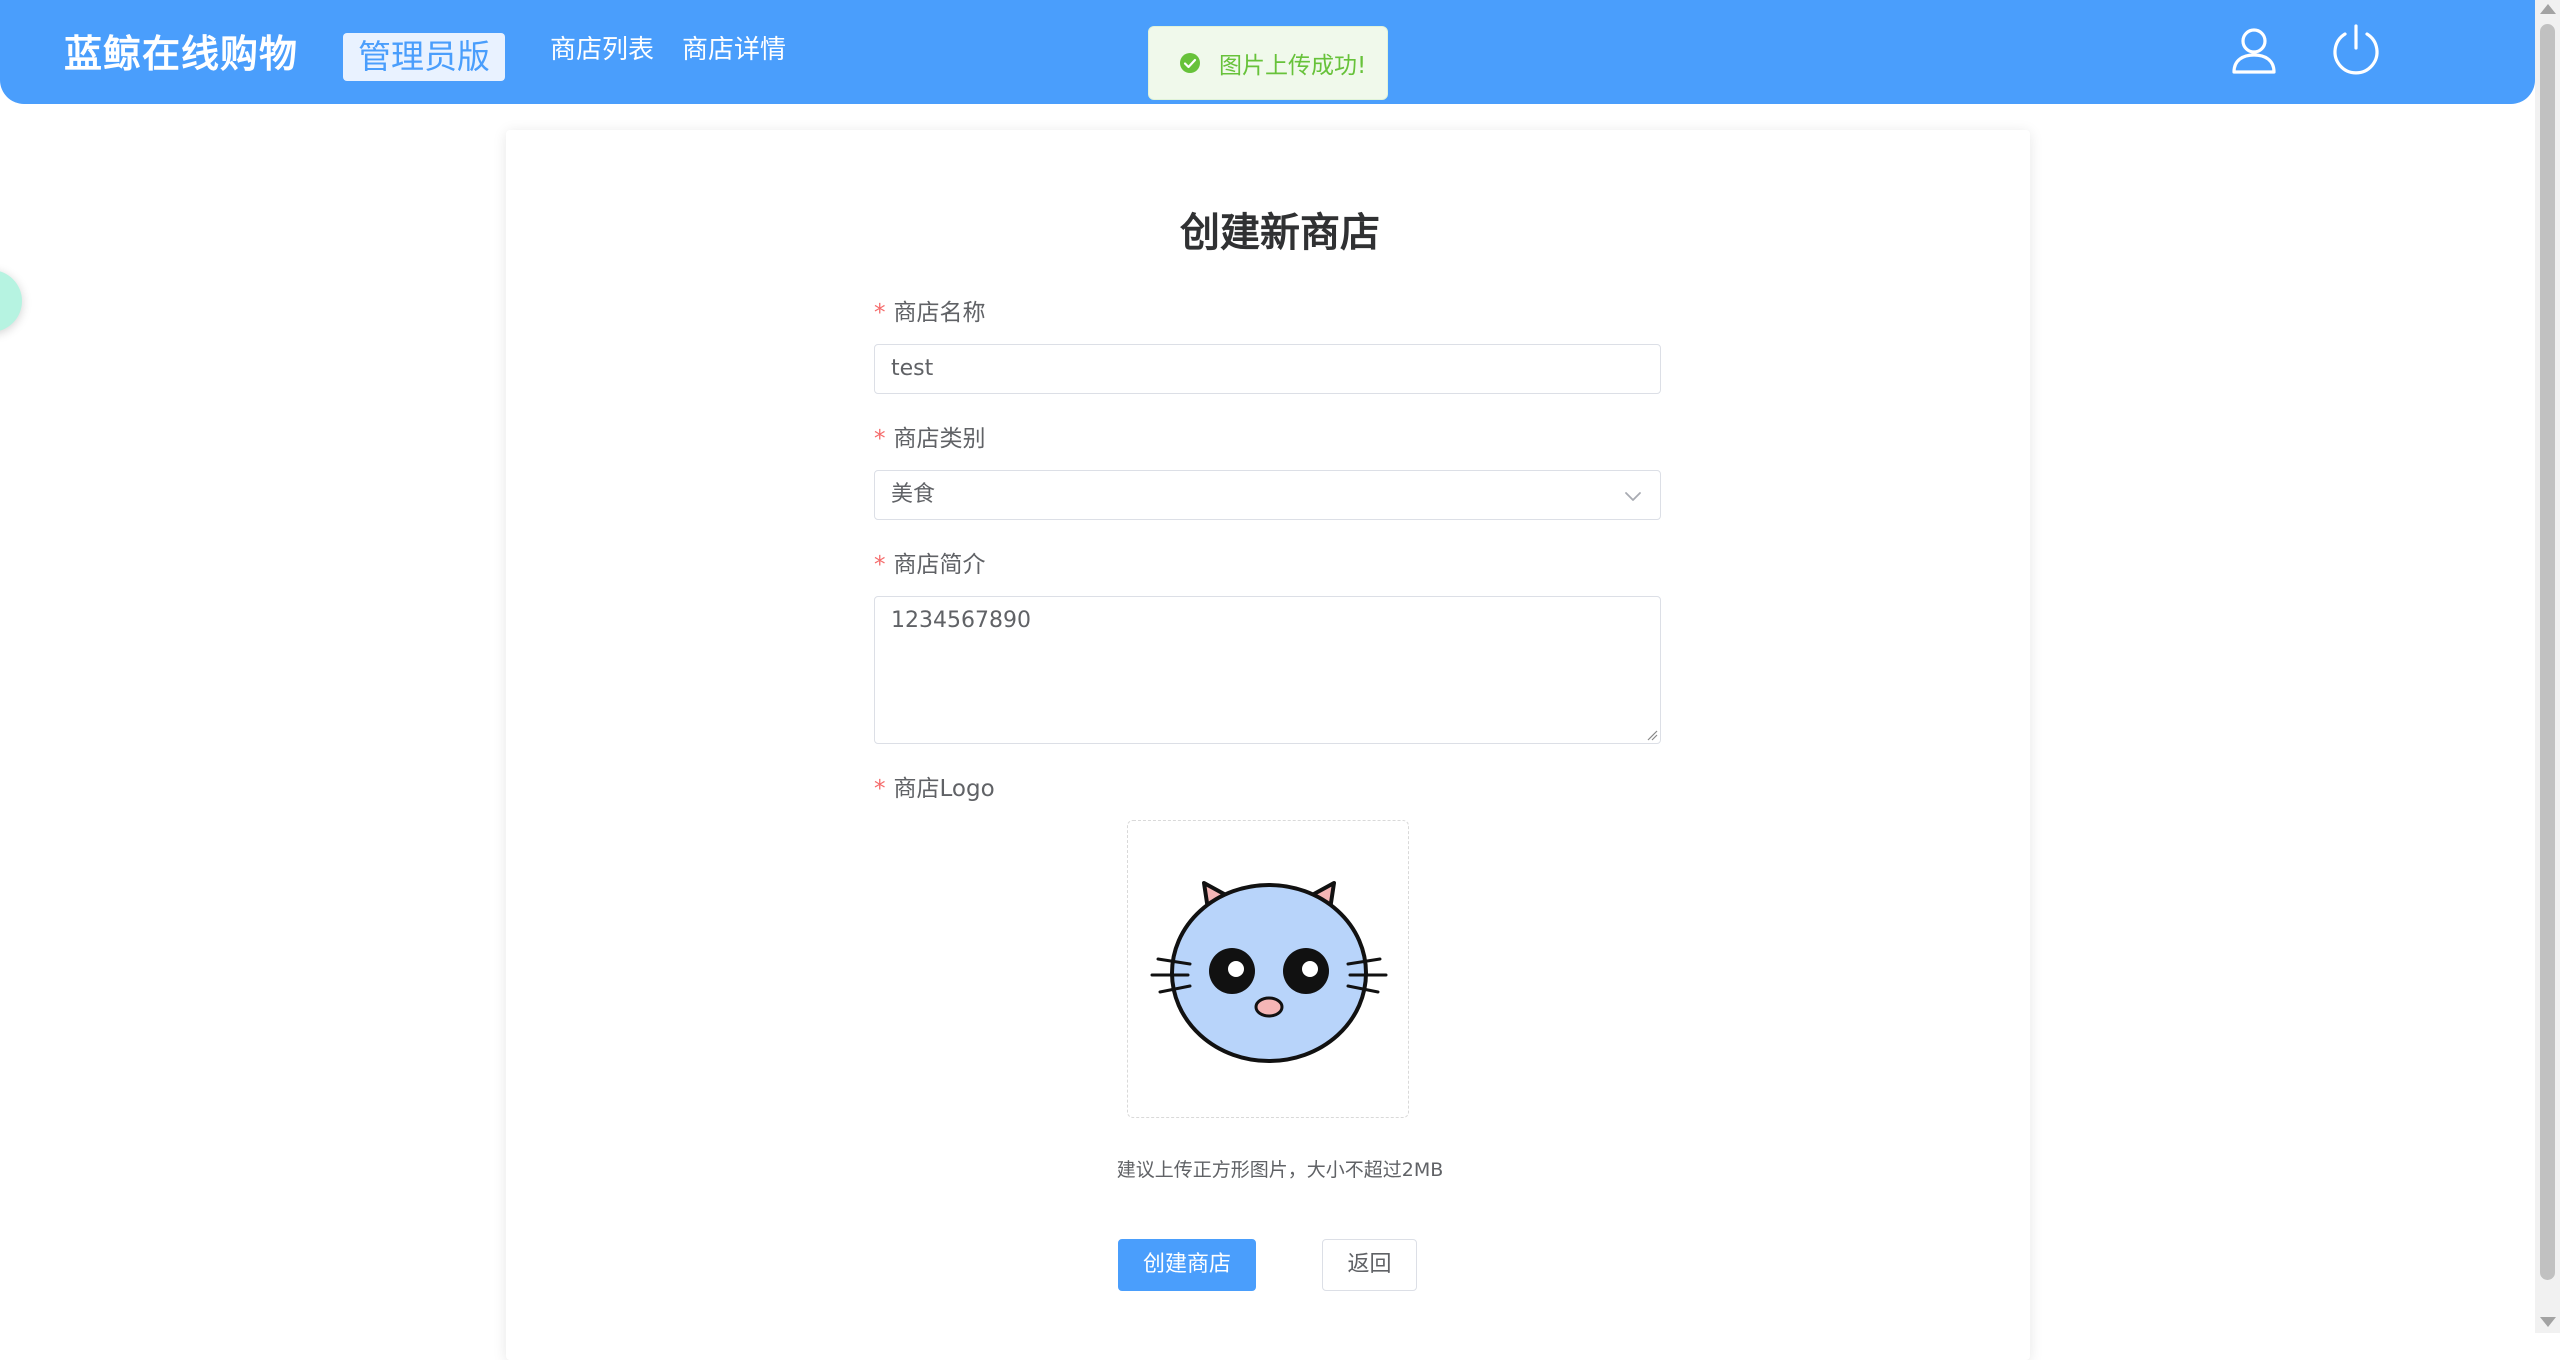  Describe the element at coordinates (1269, 972) in the screenshot. I see `cat-logo-image` at that location.